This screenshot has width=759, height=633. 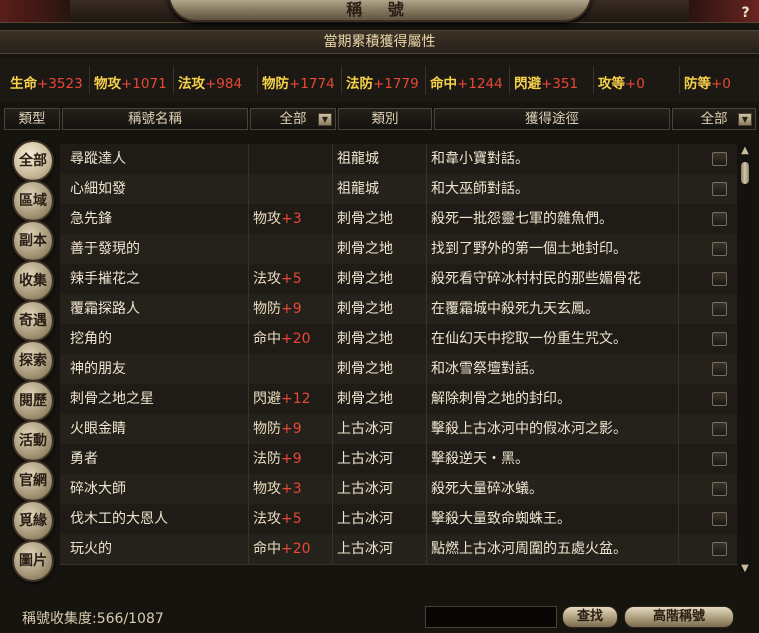 I want to click on bonus-filter-value: 全部, so click(x=293, y=119).